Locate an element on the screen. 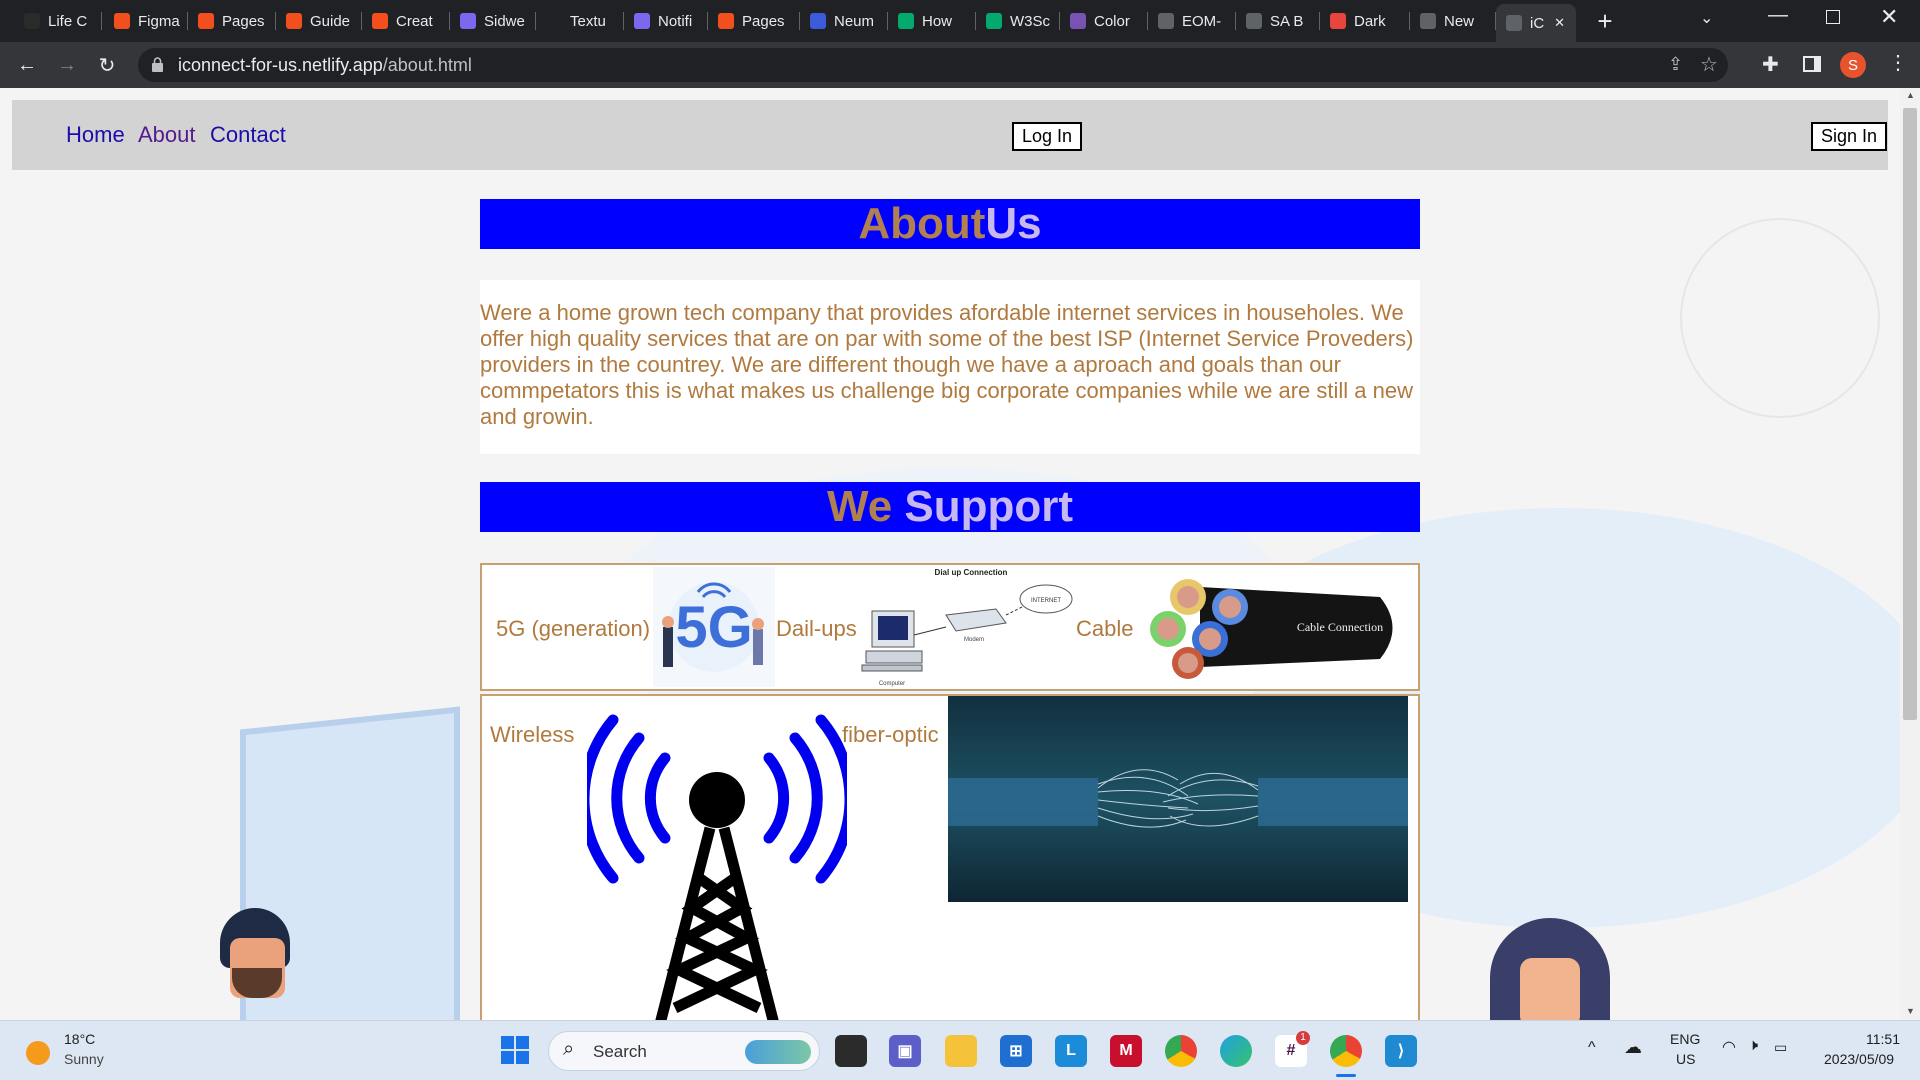  browser-tab: Life C is located at coordinates (58, 21).